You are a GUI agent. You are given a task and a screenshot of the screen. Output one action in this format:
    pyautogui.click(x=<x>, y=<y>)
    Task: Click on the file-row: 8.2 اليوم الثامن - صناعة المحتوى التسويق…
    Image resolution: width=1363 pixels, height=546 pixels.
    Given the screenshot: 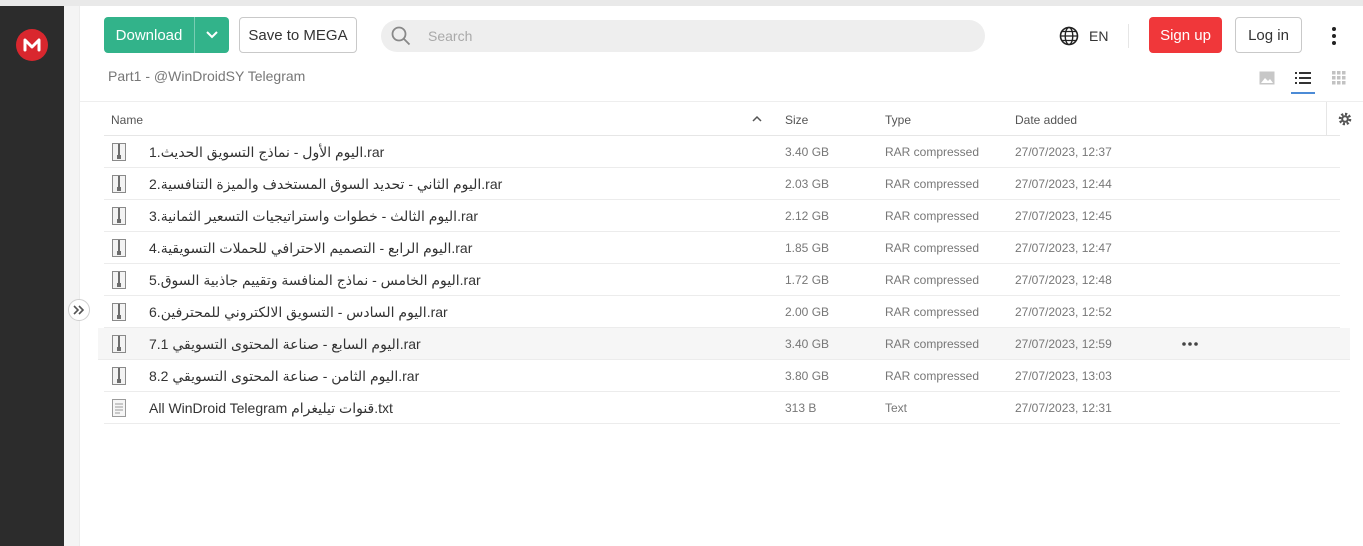 What is the action you would take?
    pyautogui.click(x=722, y=376)
    